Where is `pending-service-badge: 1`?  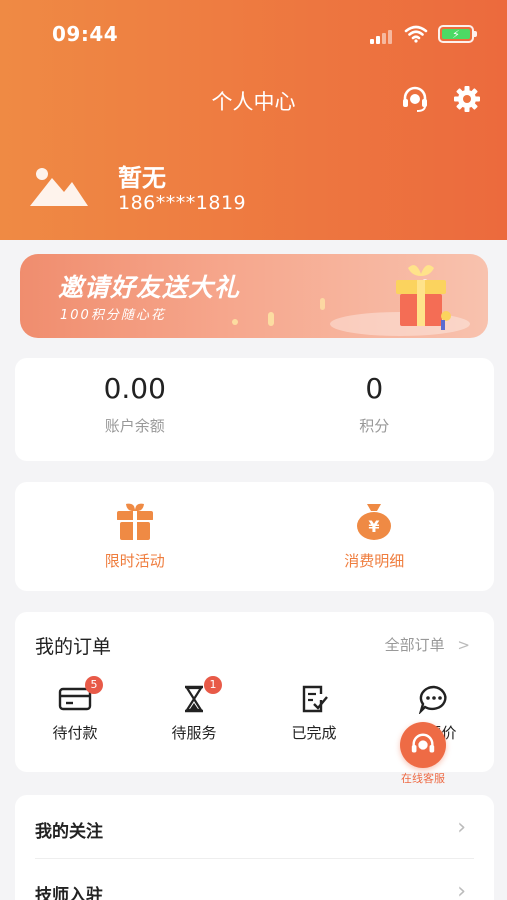 pending-service-badge: 1 is located at coordinates (213, 685).